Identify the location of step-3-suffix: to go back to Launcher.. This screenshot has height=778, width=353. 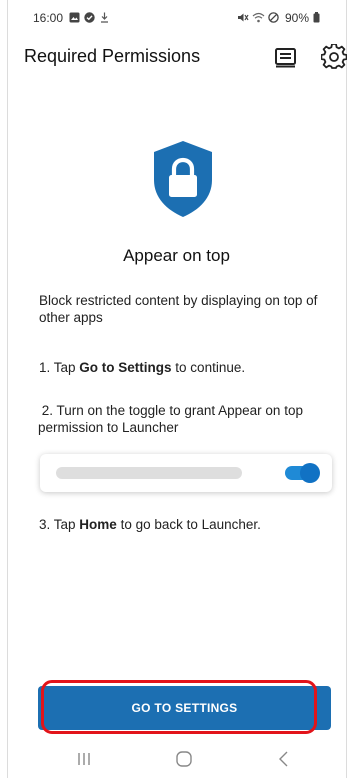
(188, 524).